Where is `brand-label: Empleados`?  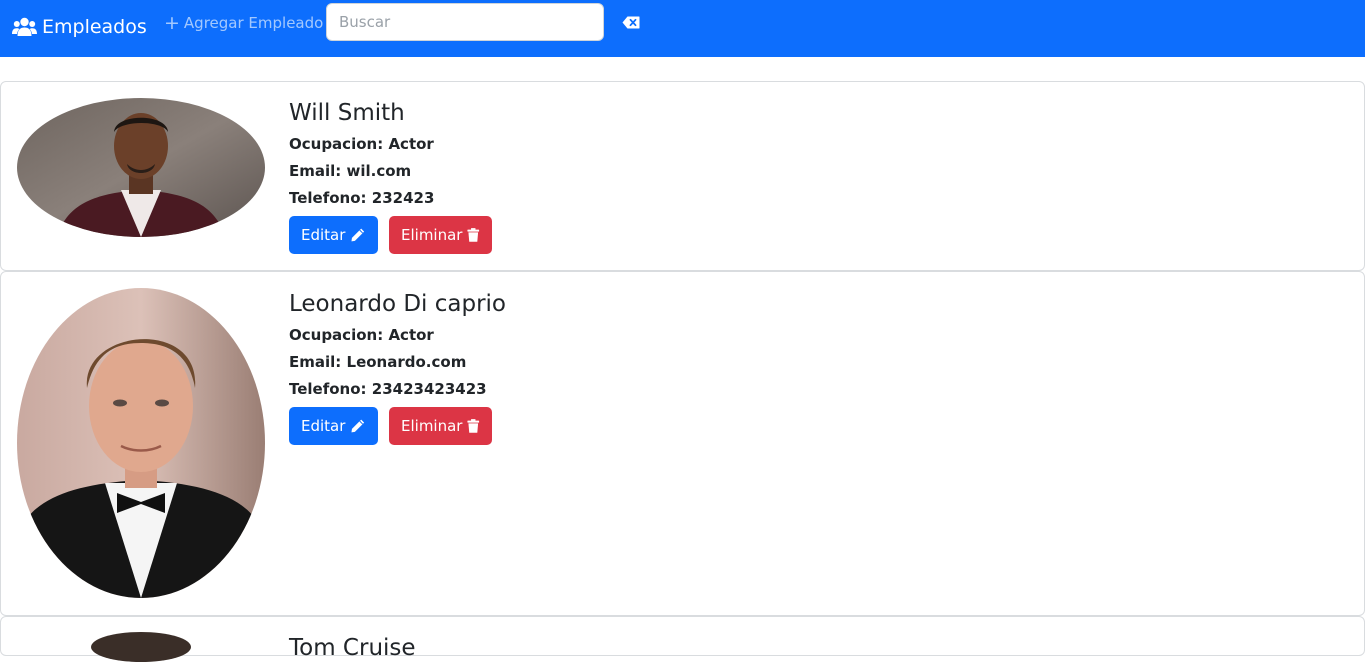
brand-label: Empleados is located at coordinates (94, 27).